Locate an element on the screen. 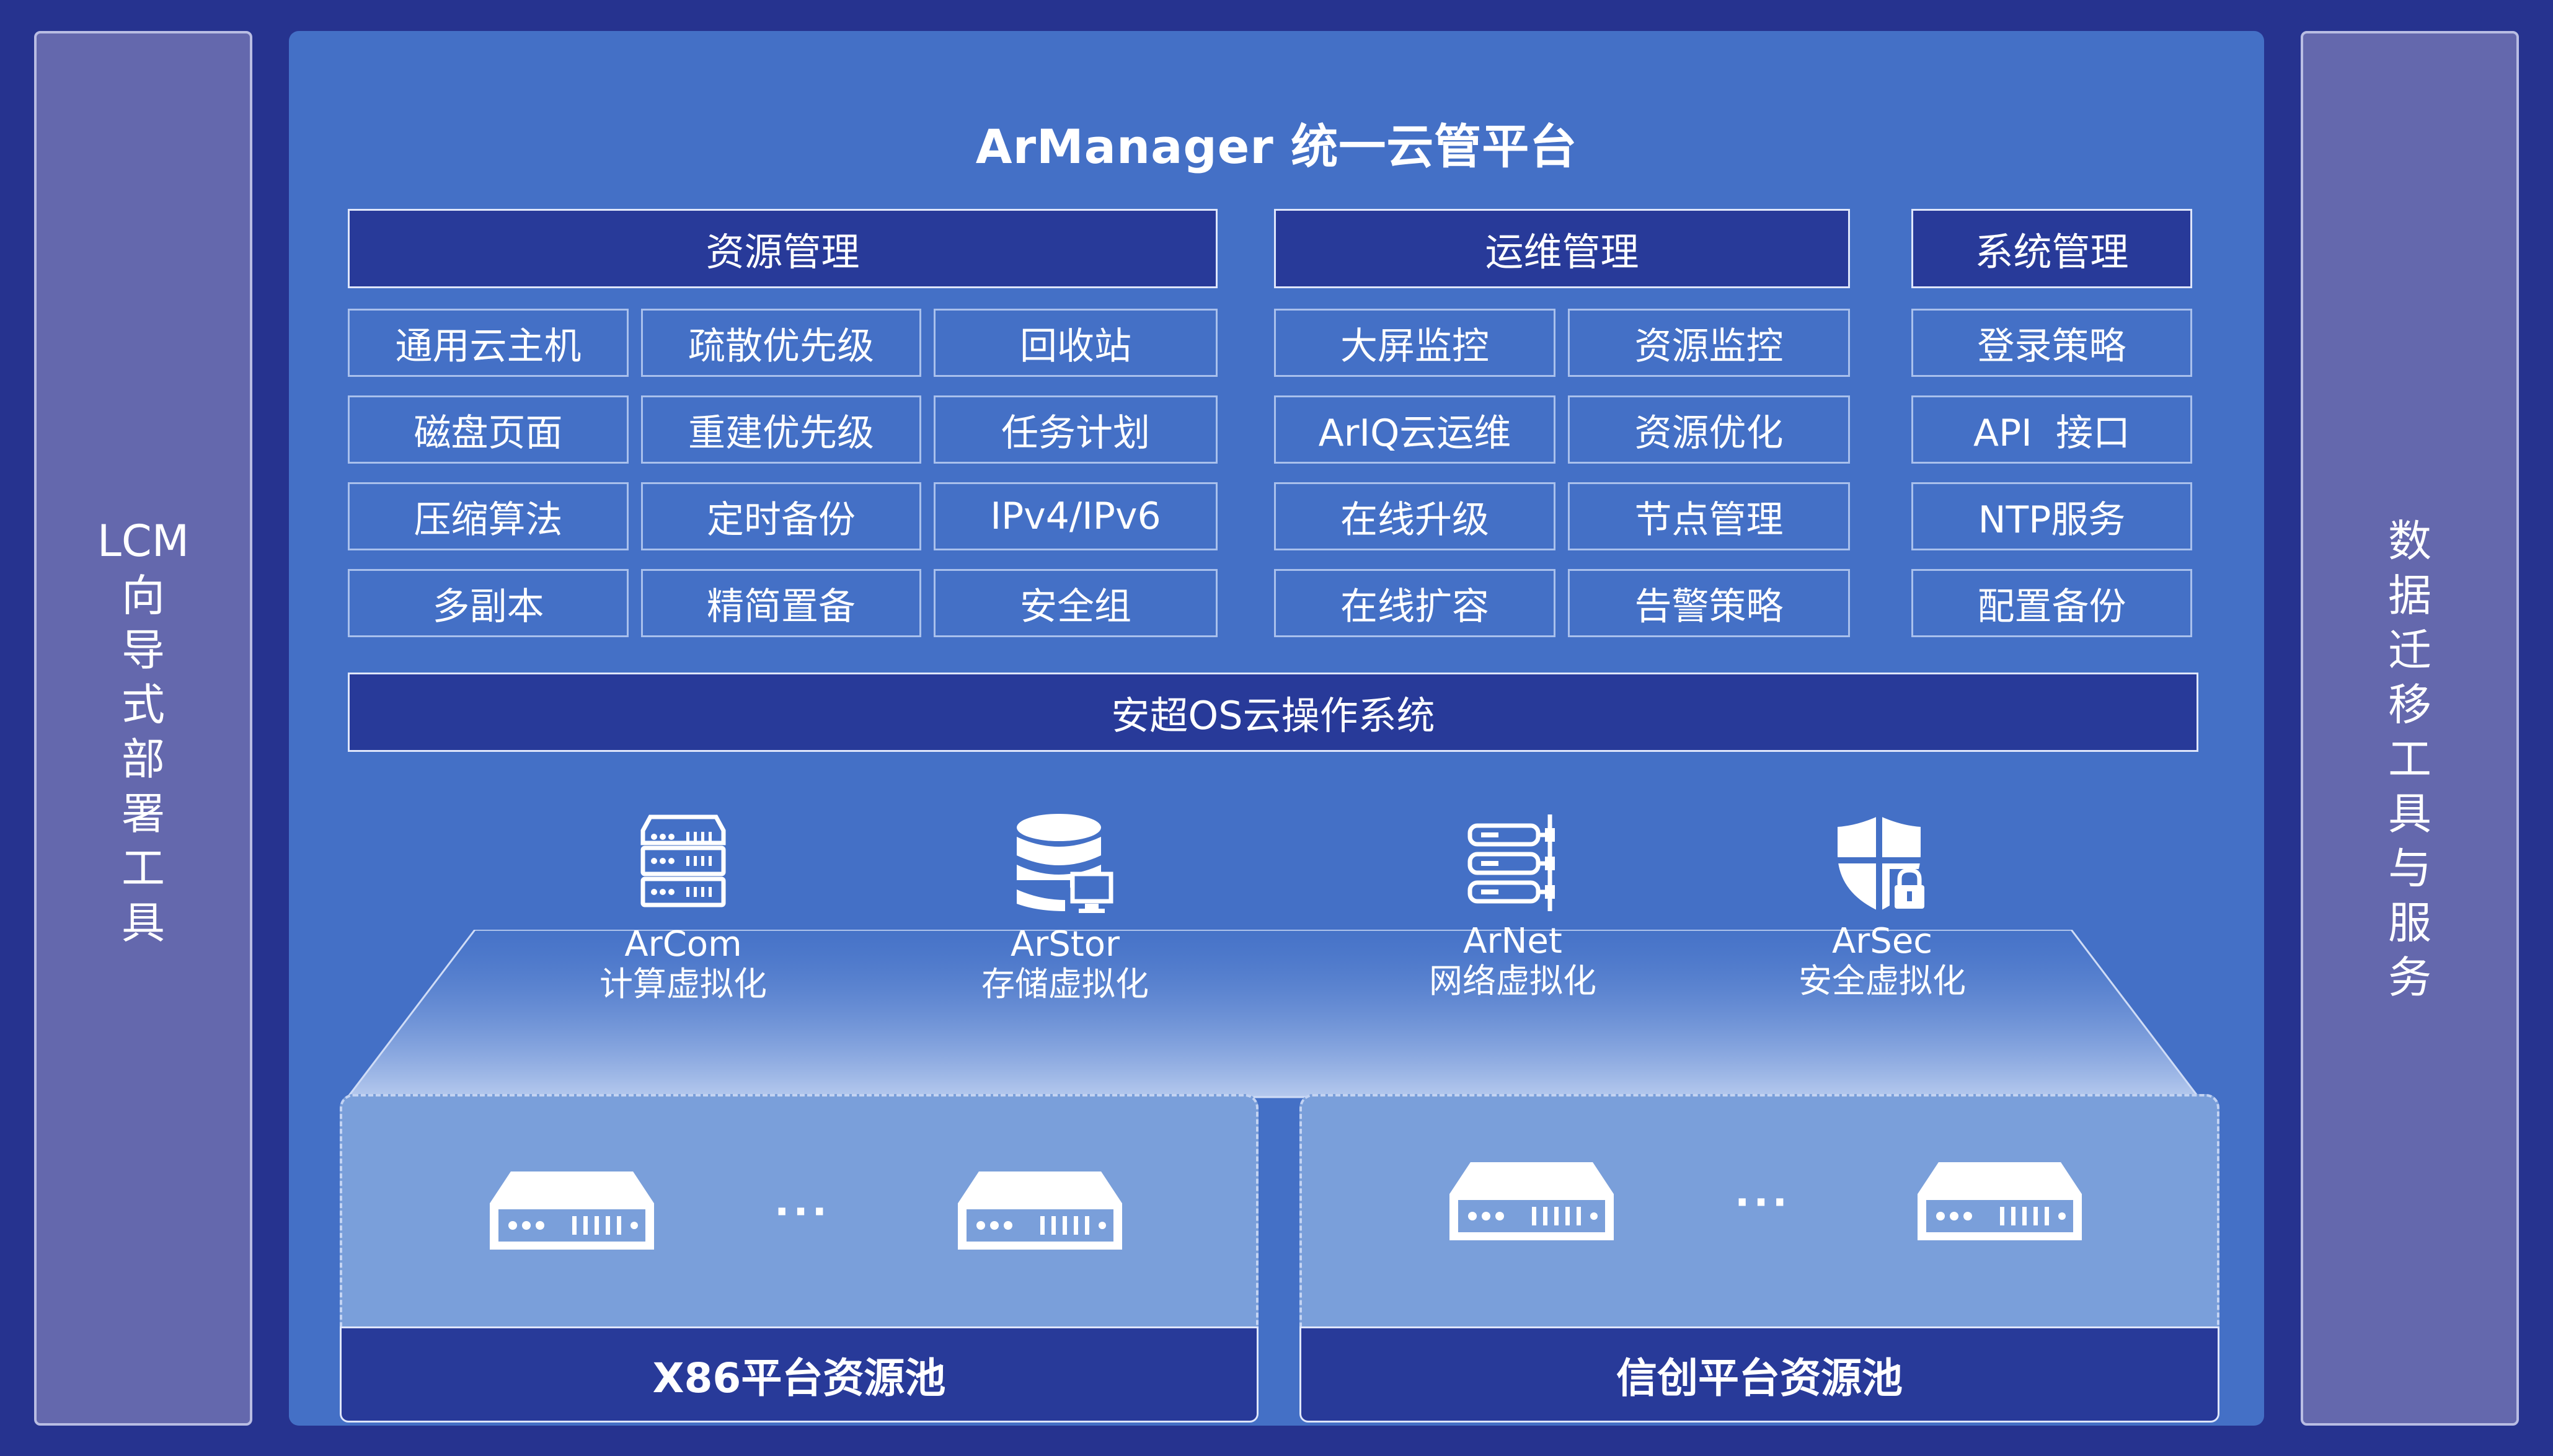  ops-item: 大屏监控 is located at coordinates (1414, 343).